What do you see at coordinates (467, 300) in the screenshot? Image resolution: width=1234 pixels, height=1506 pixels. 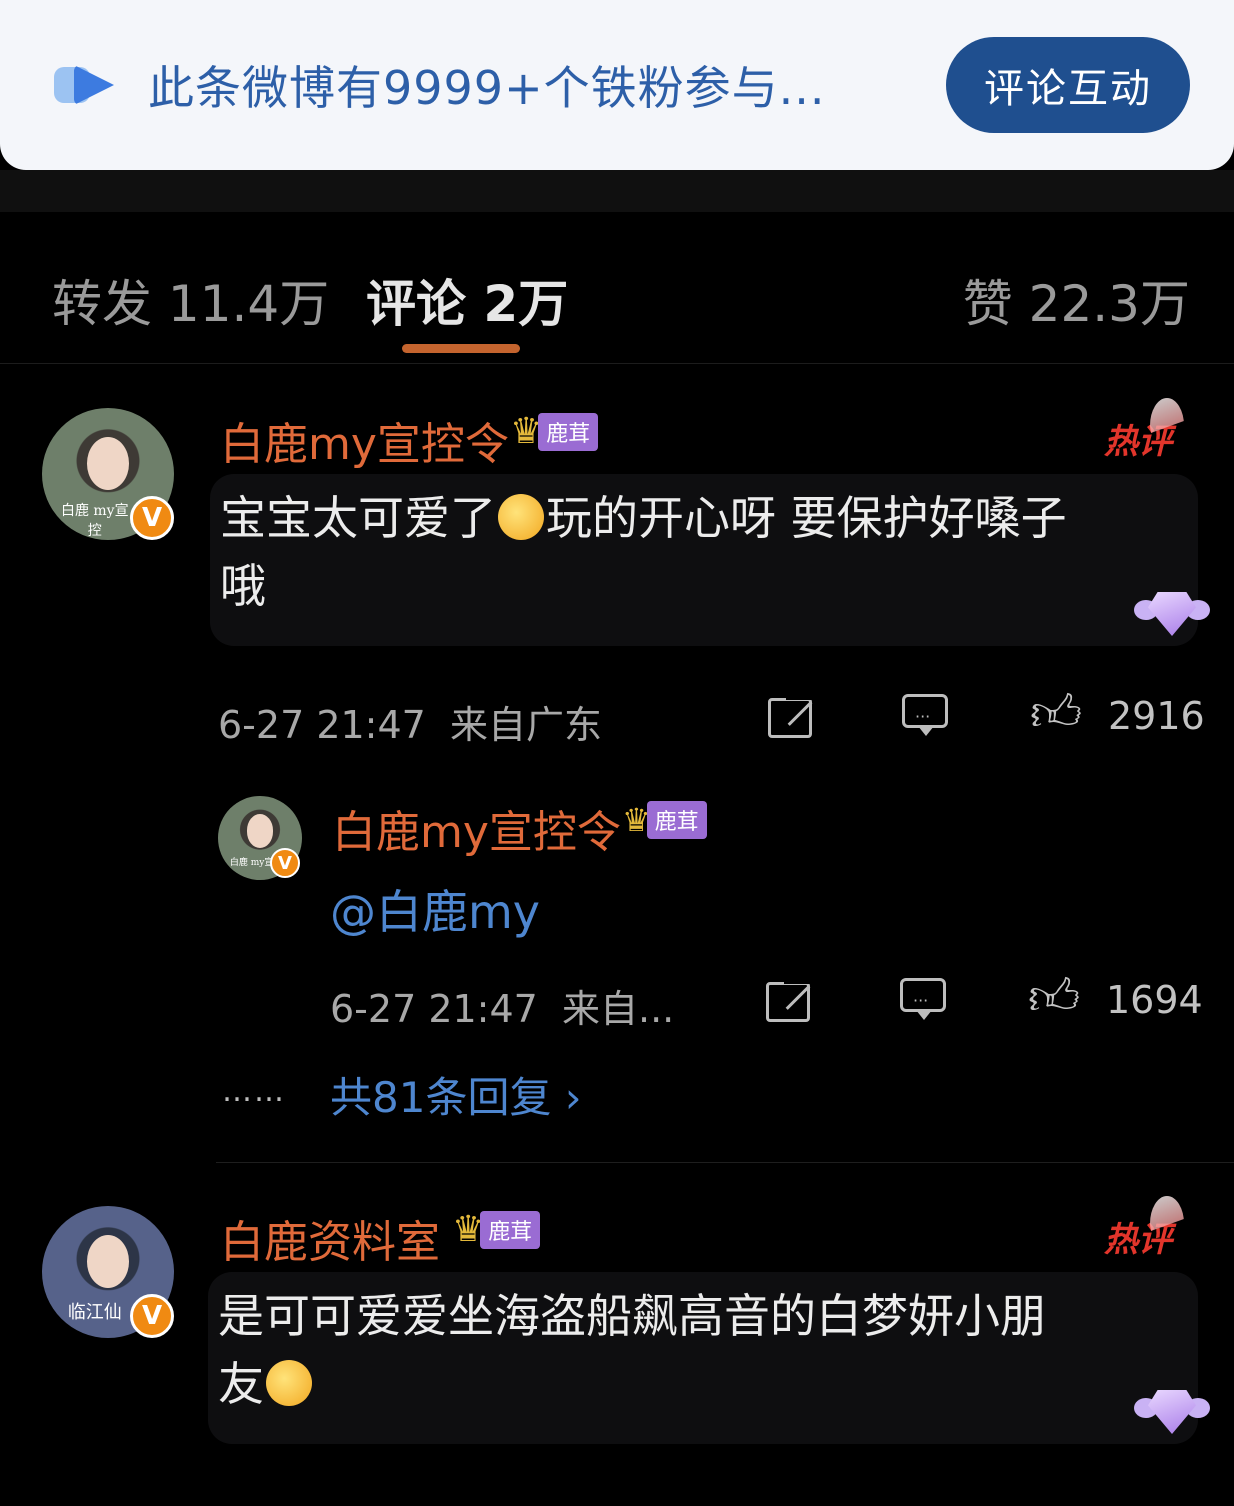 I see `tab-comments: 评论 2万` at bounding box center [467, 300].